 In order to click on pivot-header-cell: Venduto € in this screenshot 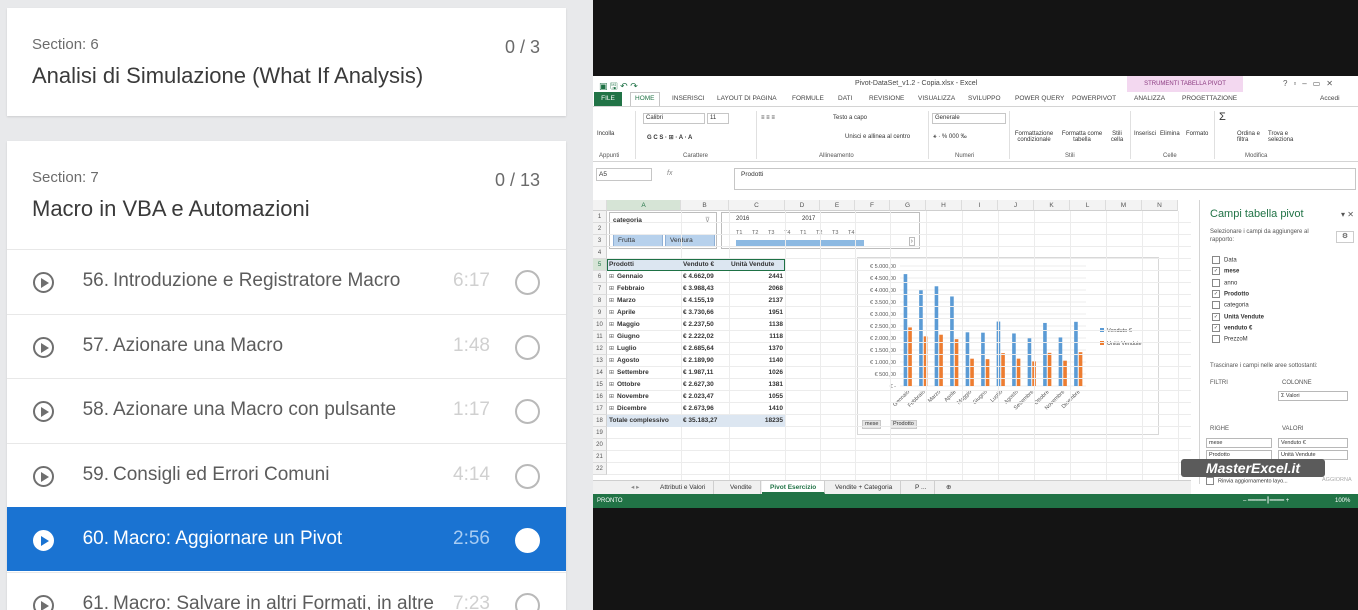, I will do `click(705, 265)`.